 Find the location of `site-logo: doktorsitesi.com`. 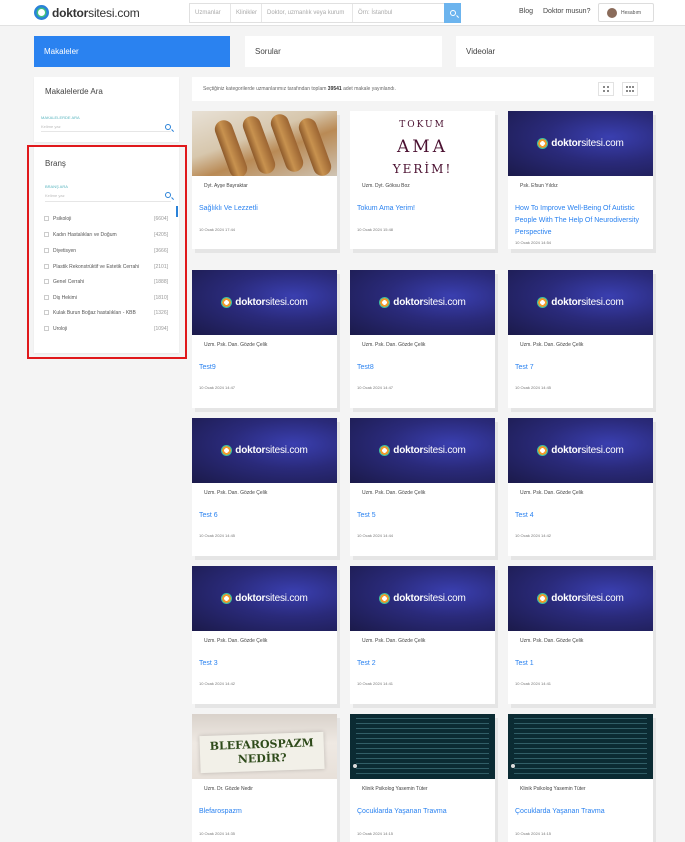

site-logo: doktorsitesi.com is located at coordinates (87, 12).